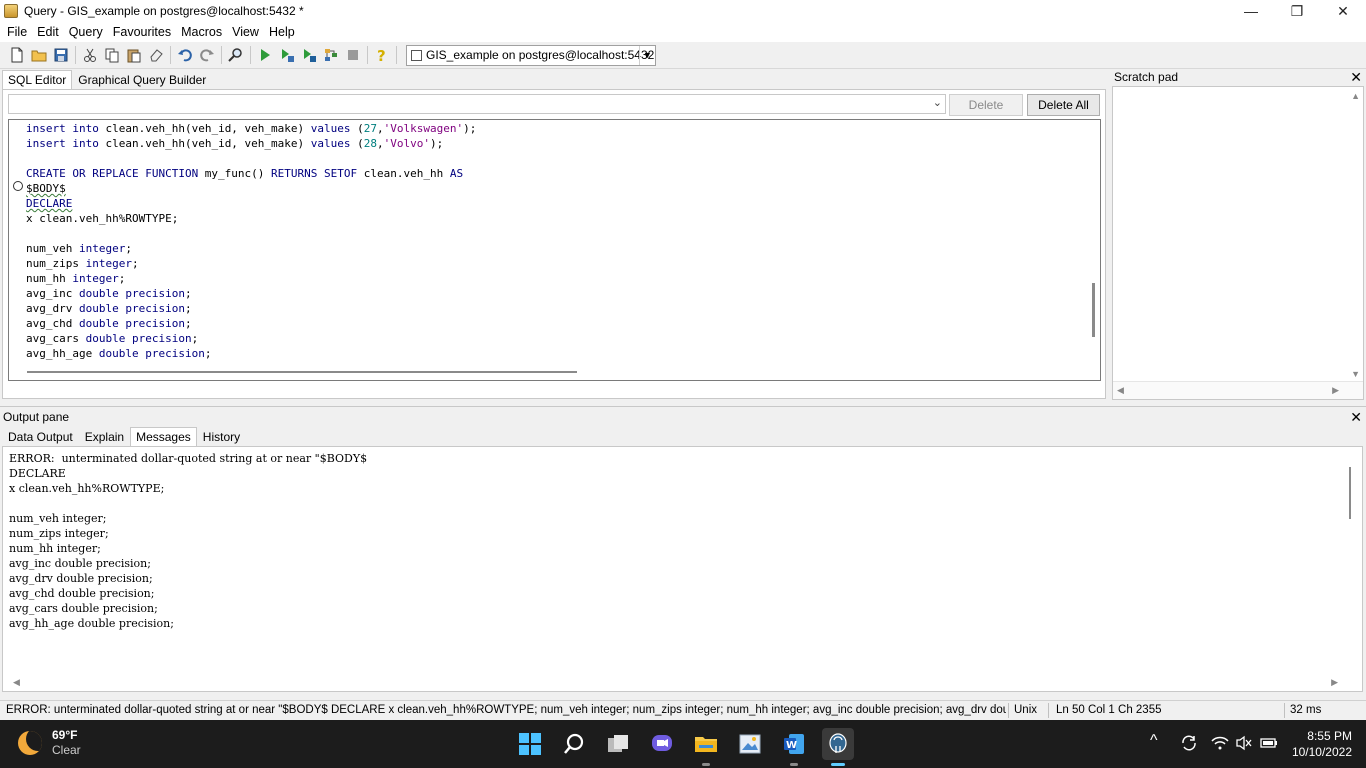 The width and height of the screenshot is (1366, 768). I want to click on output-tabs: Data Output Explain Messages History, so click(124, 437).